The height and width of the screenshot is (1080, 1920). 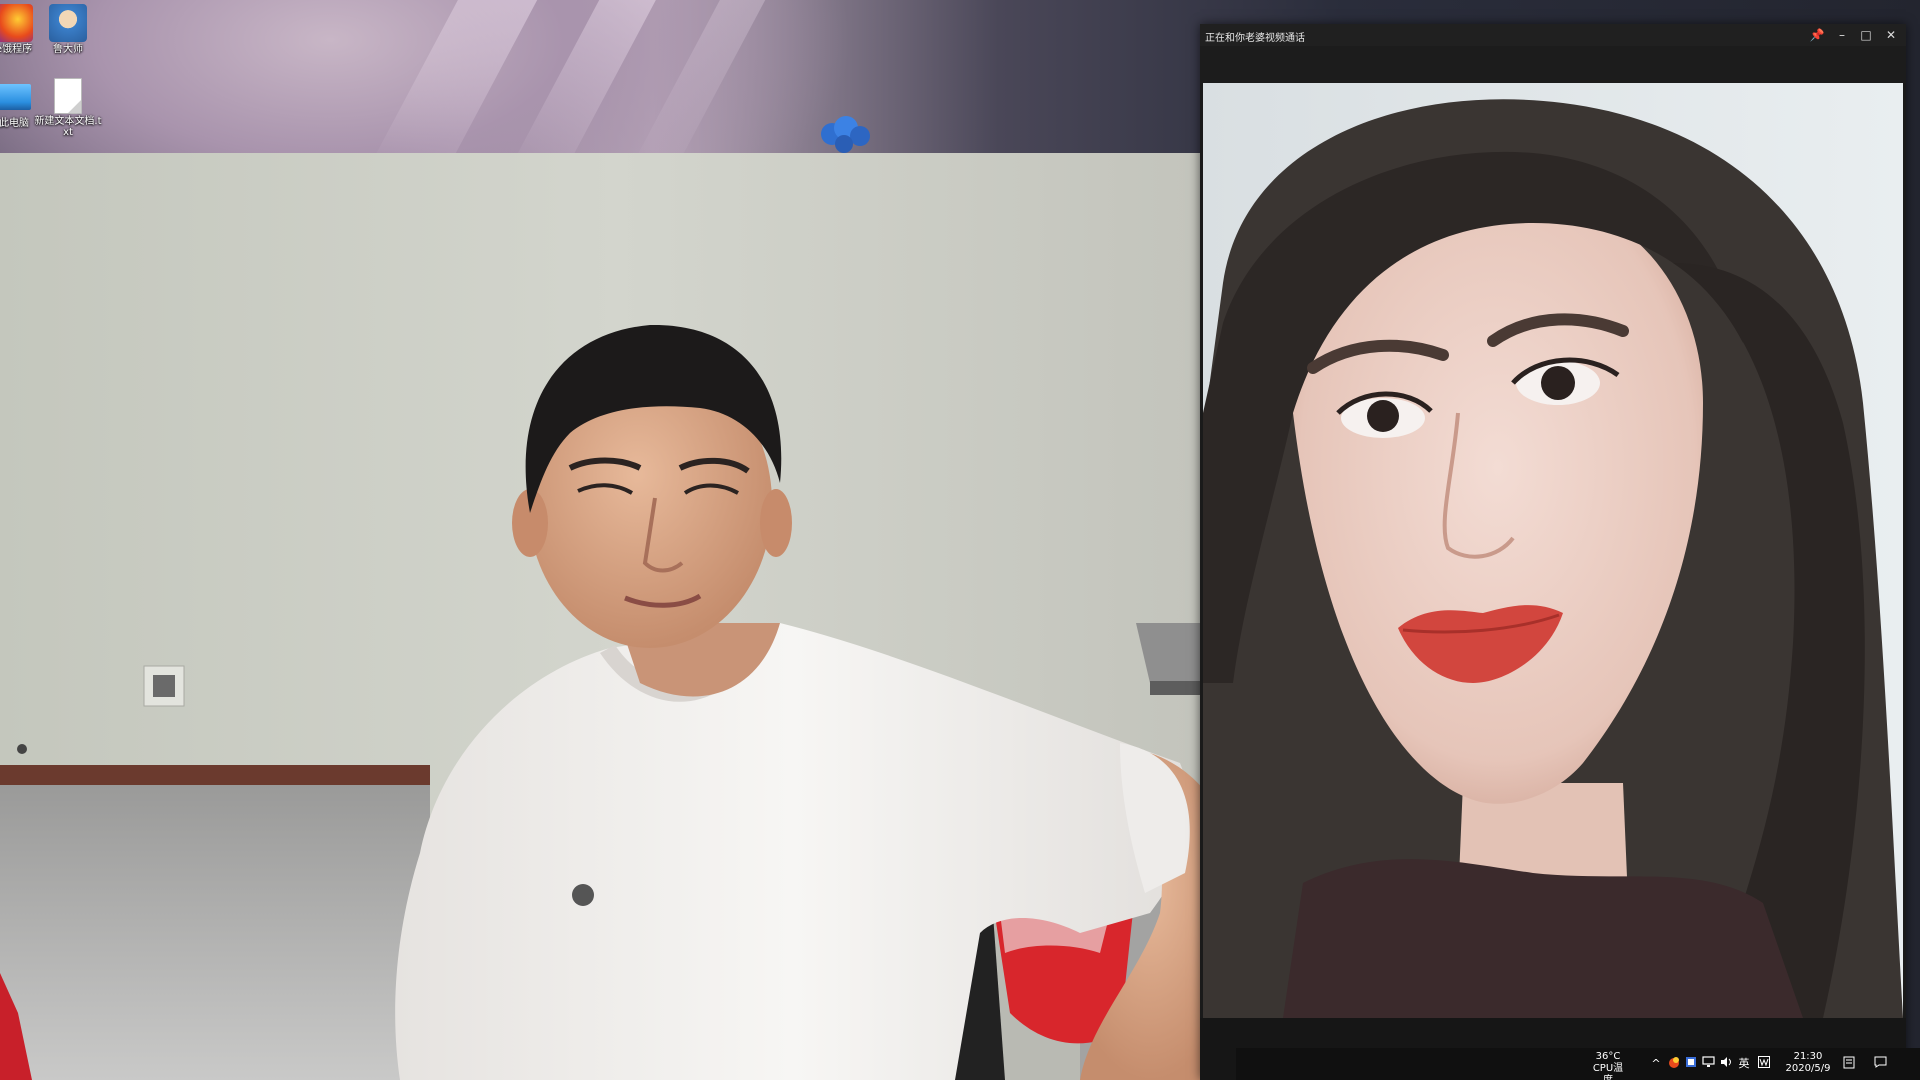 I want to click on tray-app-icon, so click(x=1674, y=1064).